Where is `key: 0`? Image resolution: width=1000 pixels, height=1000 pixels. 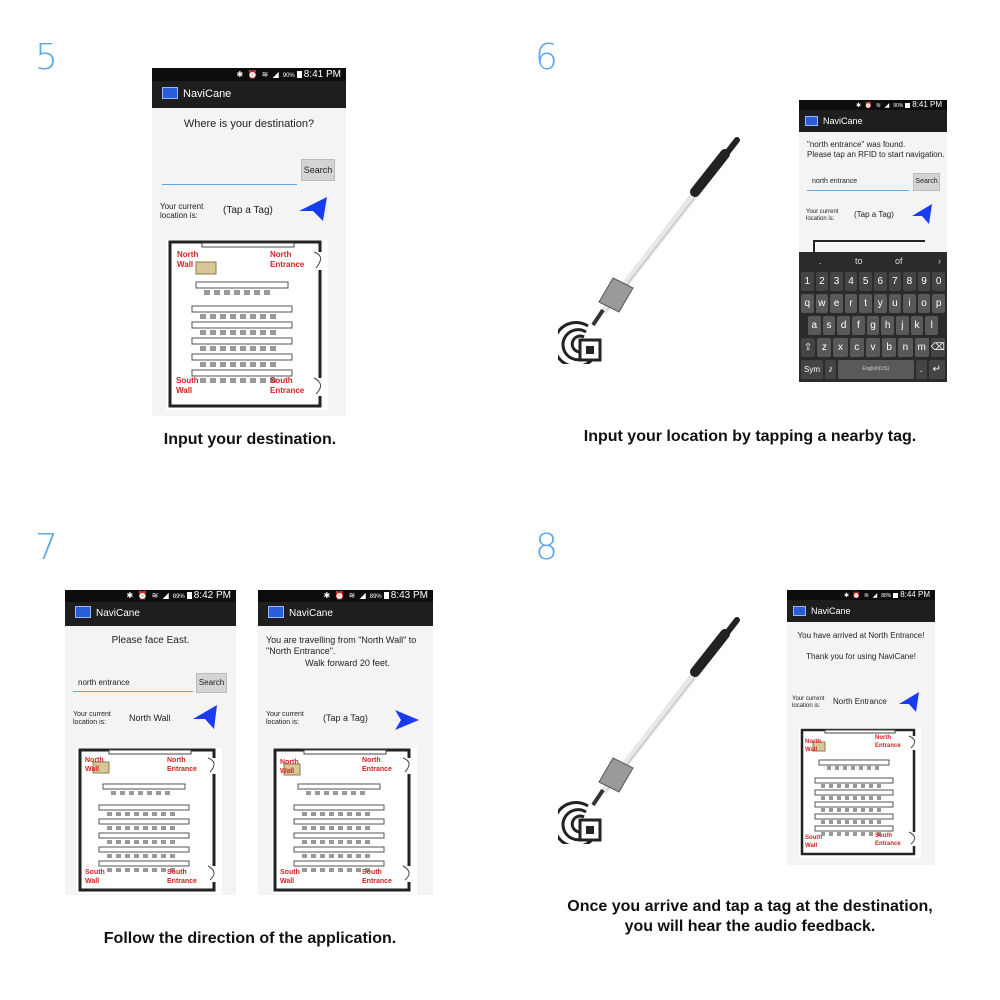 key: 0 is located at coordinates (938, 281).